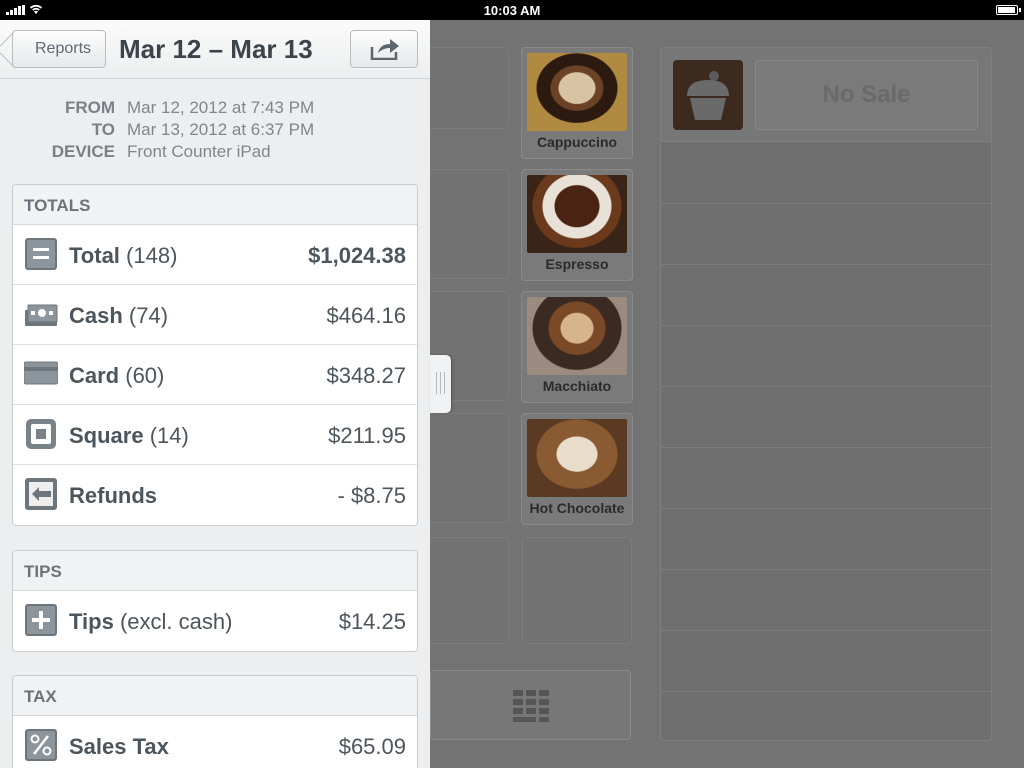 Image resolution: width=1024 pixels, height=768 pixels. I want to click on share-icon, so click(384, 49).